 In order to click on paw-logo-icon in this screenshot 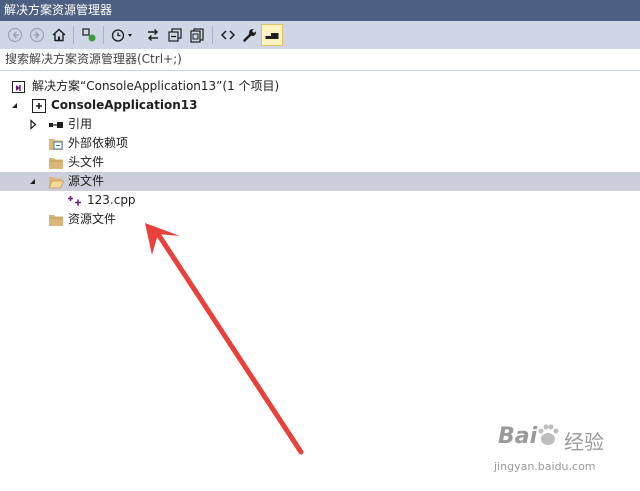, I will do `click(548, 434)`.